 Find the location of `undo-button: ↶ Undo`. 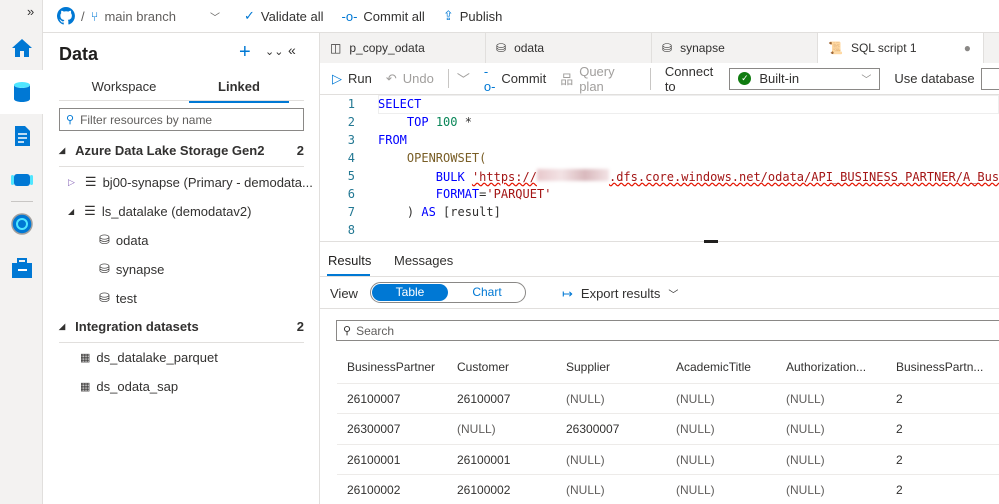

undo-button: ↶ Undo is located at coordinates (410, 79).